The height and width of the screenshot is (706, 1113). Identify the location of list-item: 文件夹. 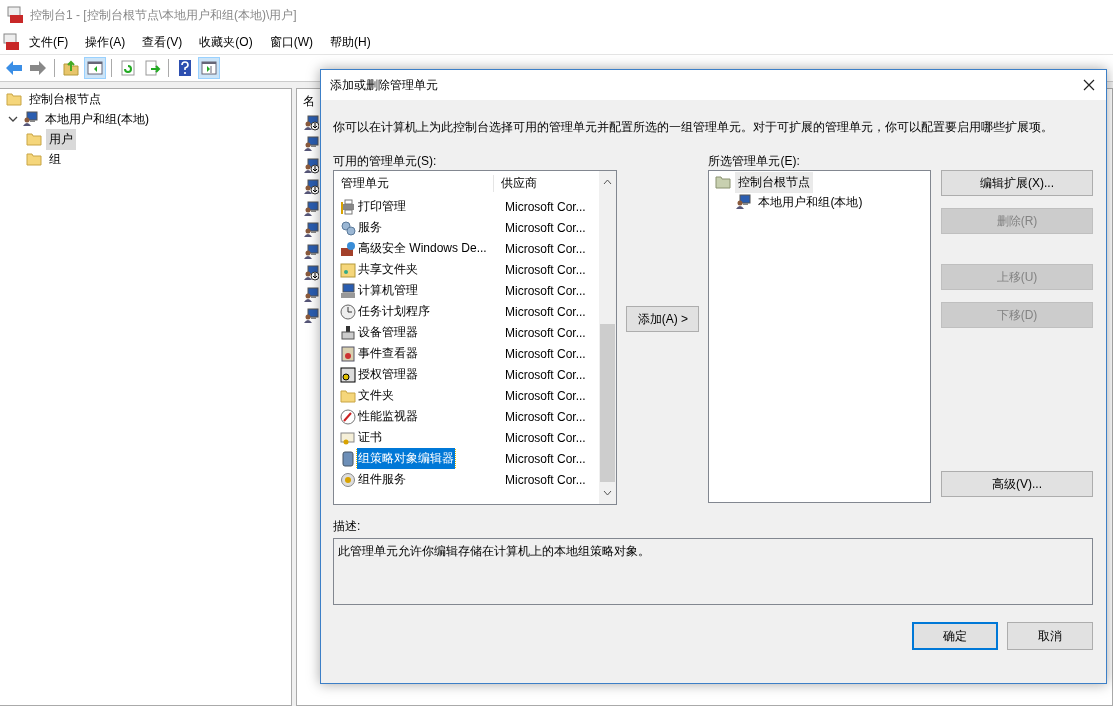
(376, 395).